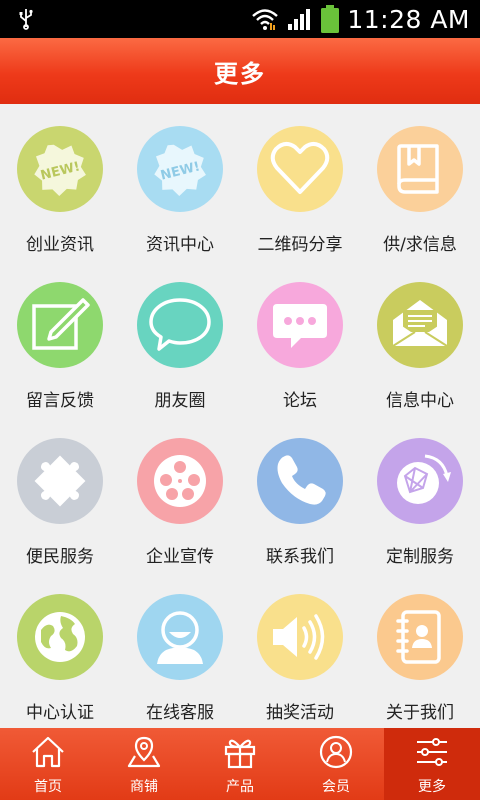 The height and width of the screenshot is (800, 480). What do you see at coordinates (300, 713) in the screenshot?
I see `grid-item-label: 抽奖活动` at bounding box center [300, 713].